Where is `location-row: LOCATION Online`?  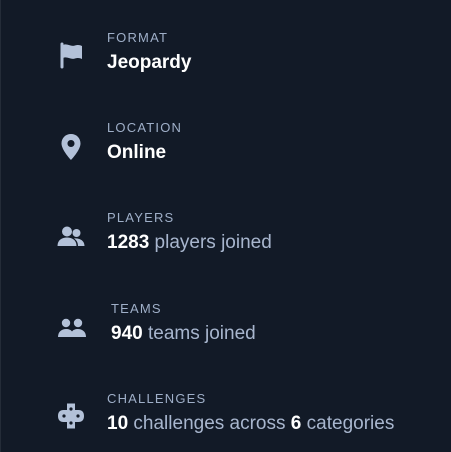
location-row: LOCATION Online is located at coordinates (225, 150).